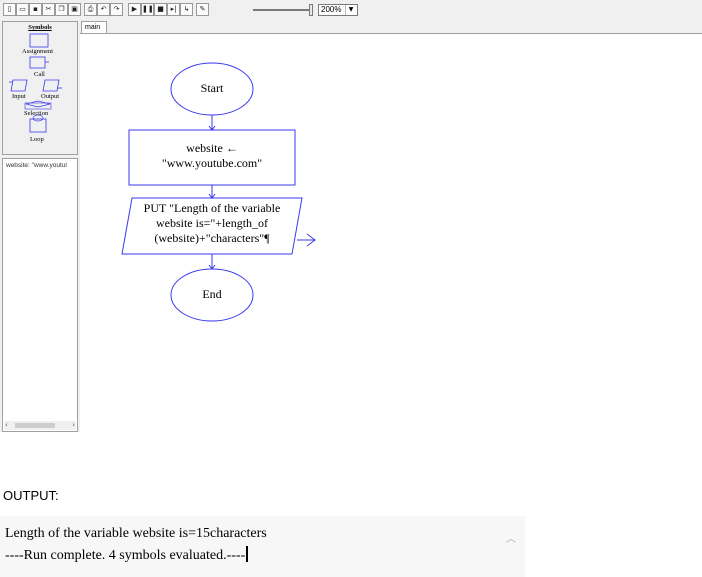 The height and width of the screenshot is (577, 702). I want to click on horizontal-scrollbar: ‹ ›, so click(40, 425).